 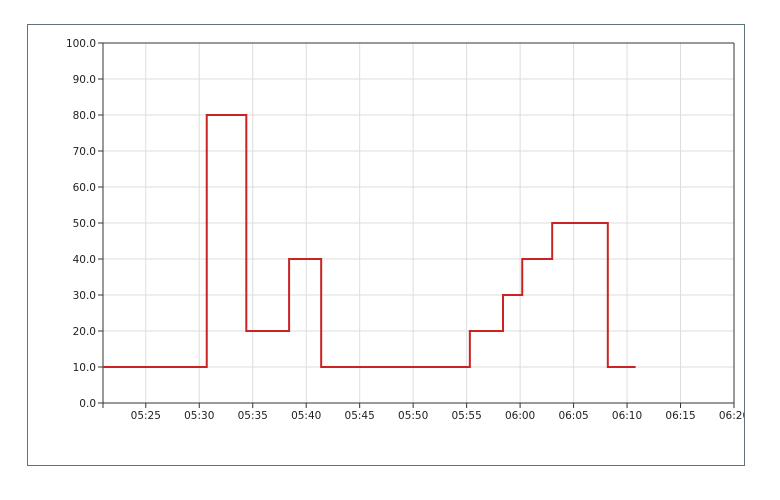 I want to click on y-tick-label: 80.0, so click(x=84, y=116).